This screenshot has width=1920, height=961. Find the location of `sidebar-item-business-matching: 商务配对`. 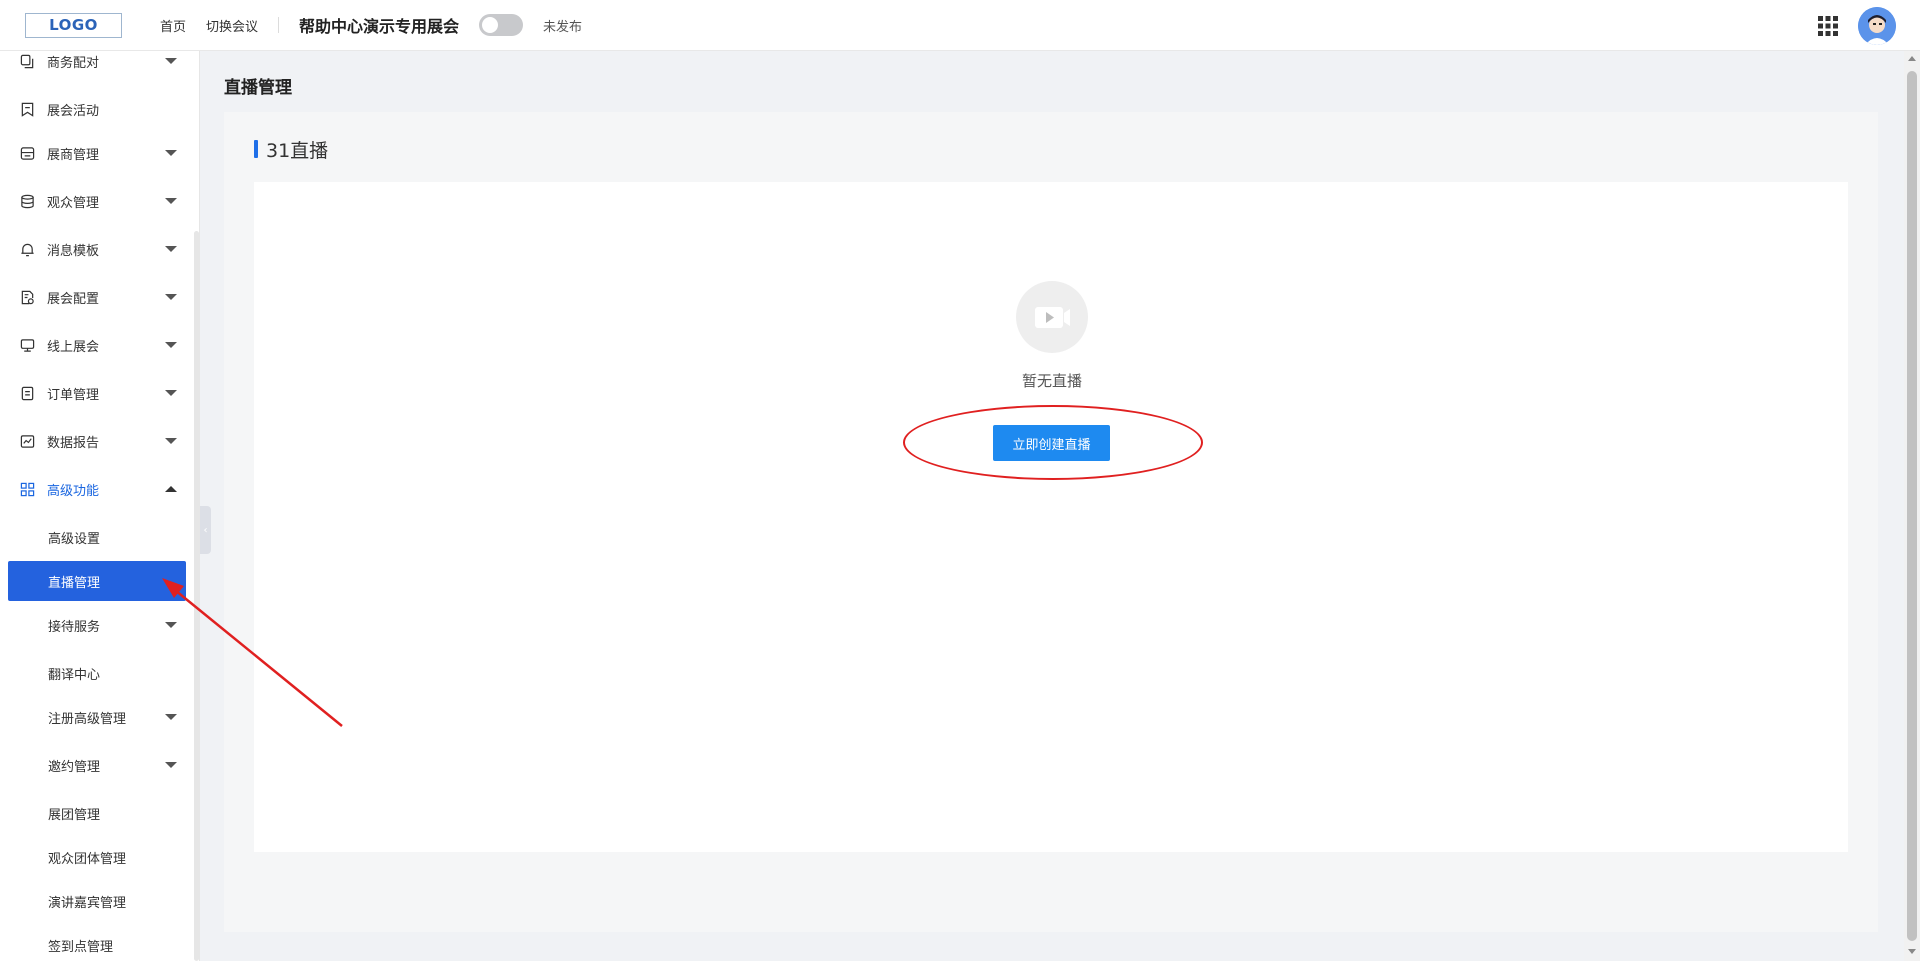

sidebar-item-business-matching: 商务配对 is located at coordinates (95, 65).